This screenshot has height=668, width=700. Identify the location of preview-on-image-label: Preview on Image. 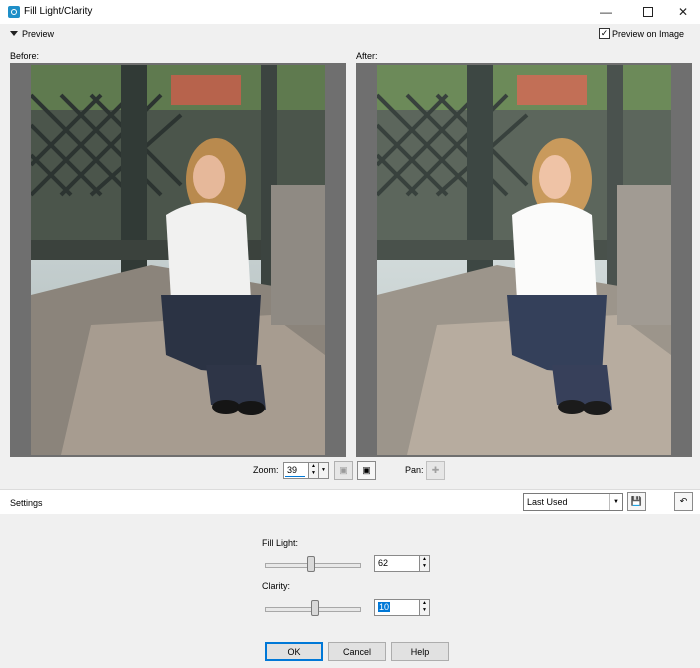
(648, 34).